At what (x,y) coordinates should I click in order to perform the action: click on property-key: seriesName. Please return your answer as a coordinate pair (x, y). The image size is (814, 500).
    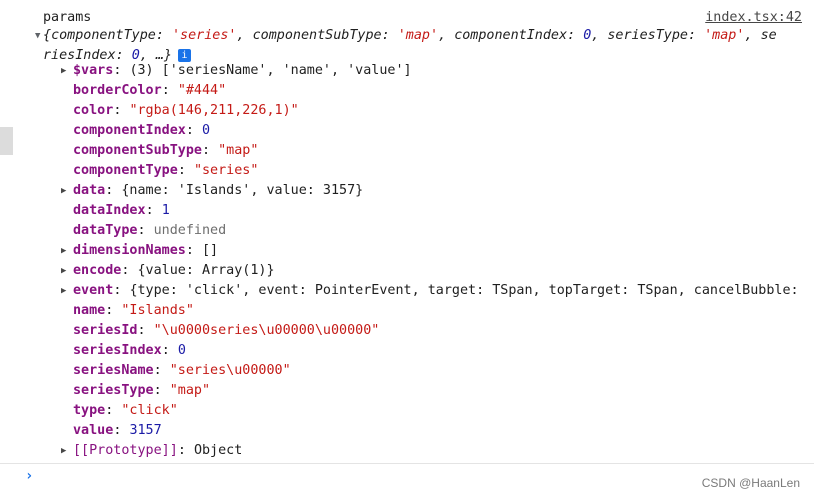
    Looking at the image, I should click on (113, 370).